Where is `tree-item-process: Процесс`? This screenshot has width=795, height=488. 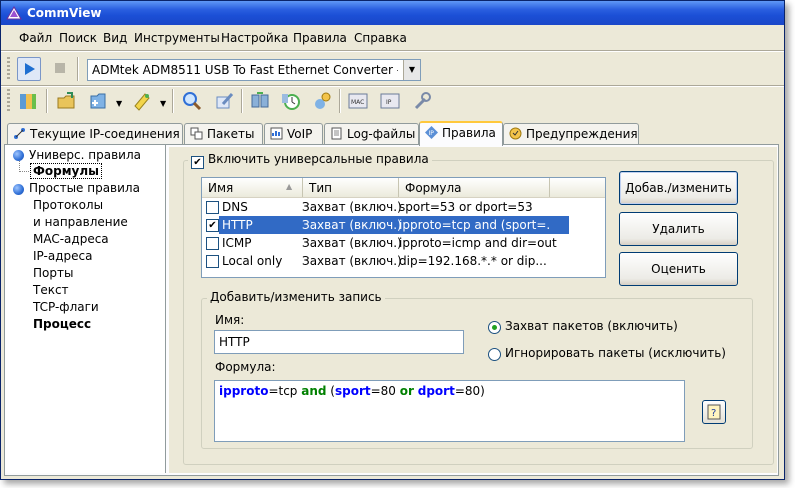
tree-item-process: Процесс is located at coordinates (62, 324).